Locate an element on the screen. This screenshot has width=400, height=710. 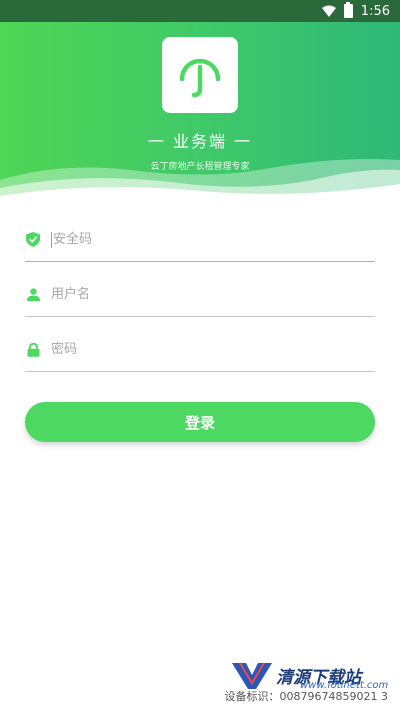
login-button: 登录 is located at coordinates (200, 422).